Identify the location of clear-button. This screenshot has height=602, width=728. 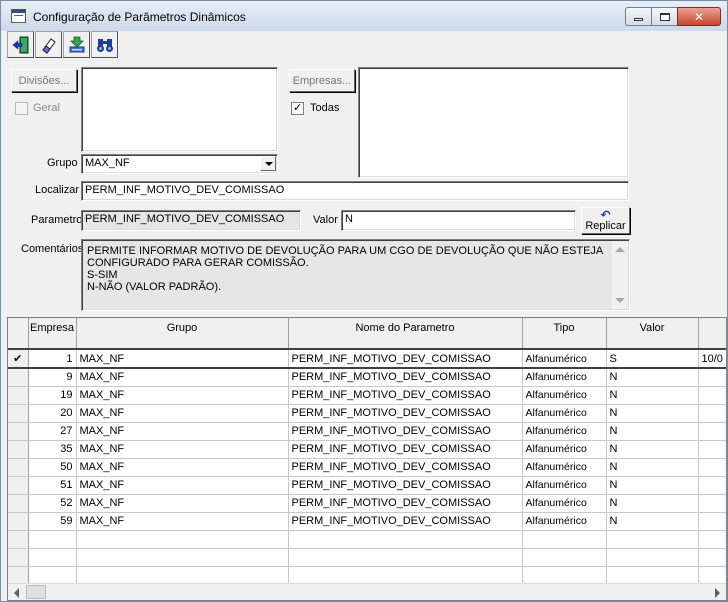
(48, 44).